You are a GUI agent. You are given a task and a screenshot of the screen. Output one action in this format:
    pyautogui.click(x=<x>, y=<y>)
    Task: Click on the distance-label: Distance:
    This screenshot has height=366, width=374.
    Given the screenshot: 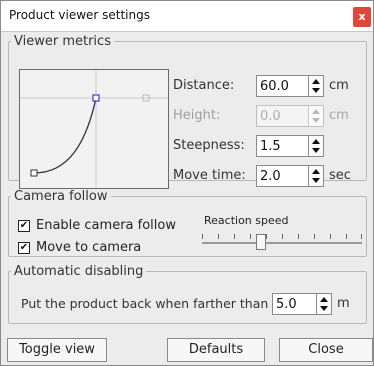 What is the action you would take?
    pyautogui.click(x=204, y=85)
    